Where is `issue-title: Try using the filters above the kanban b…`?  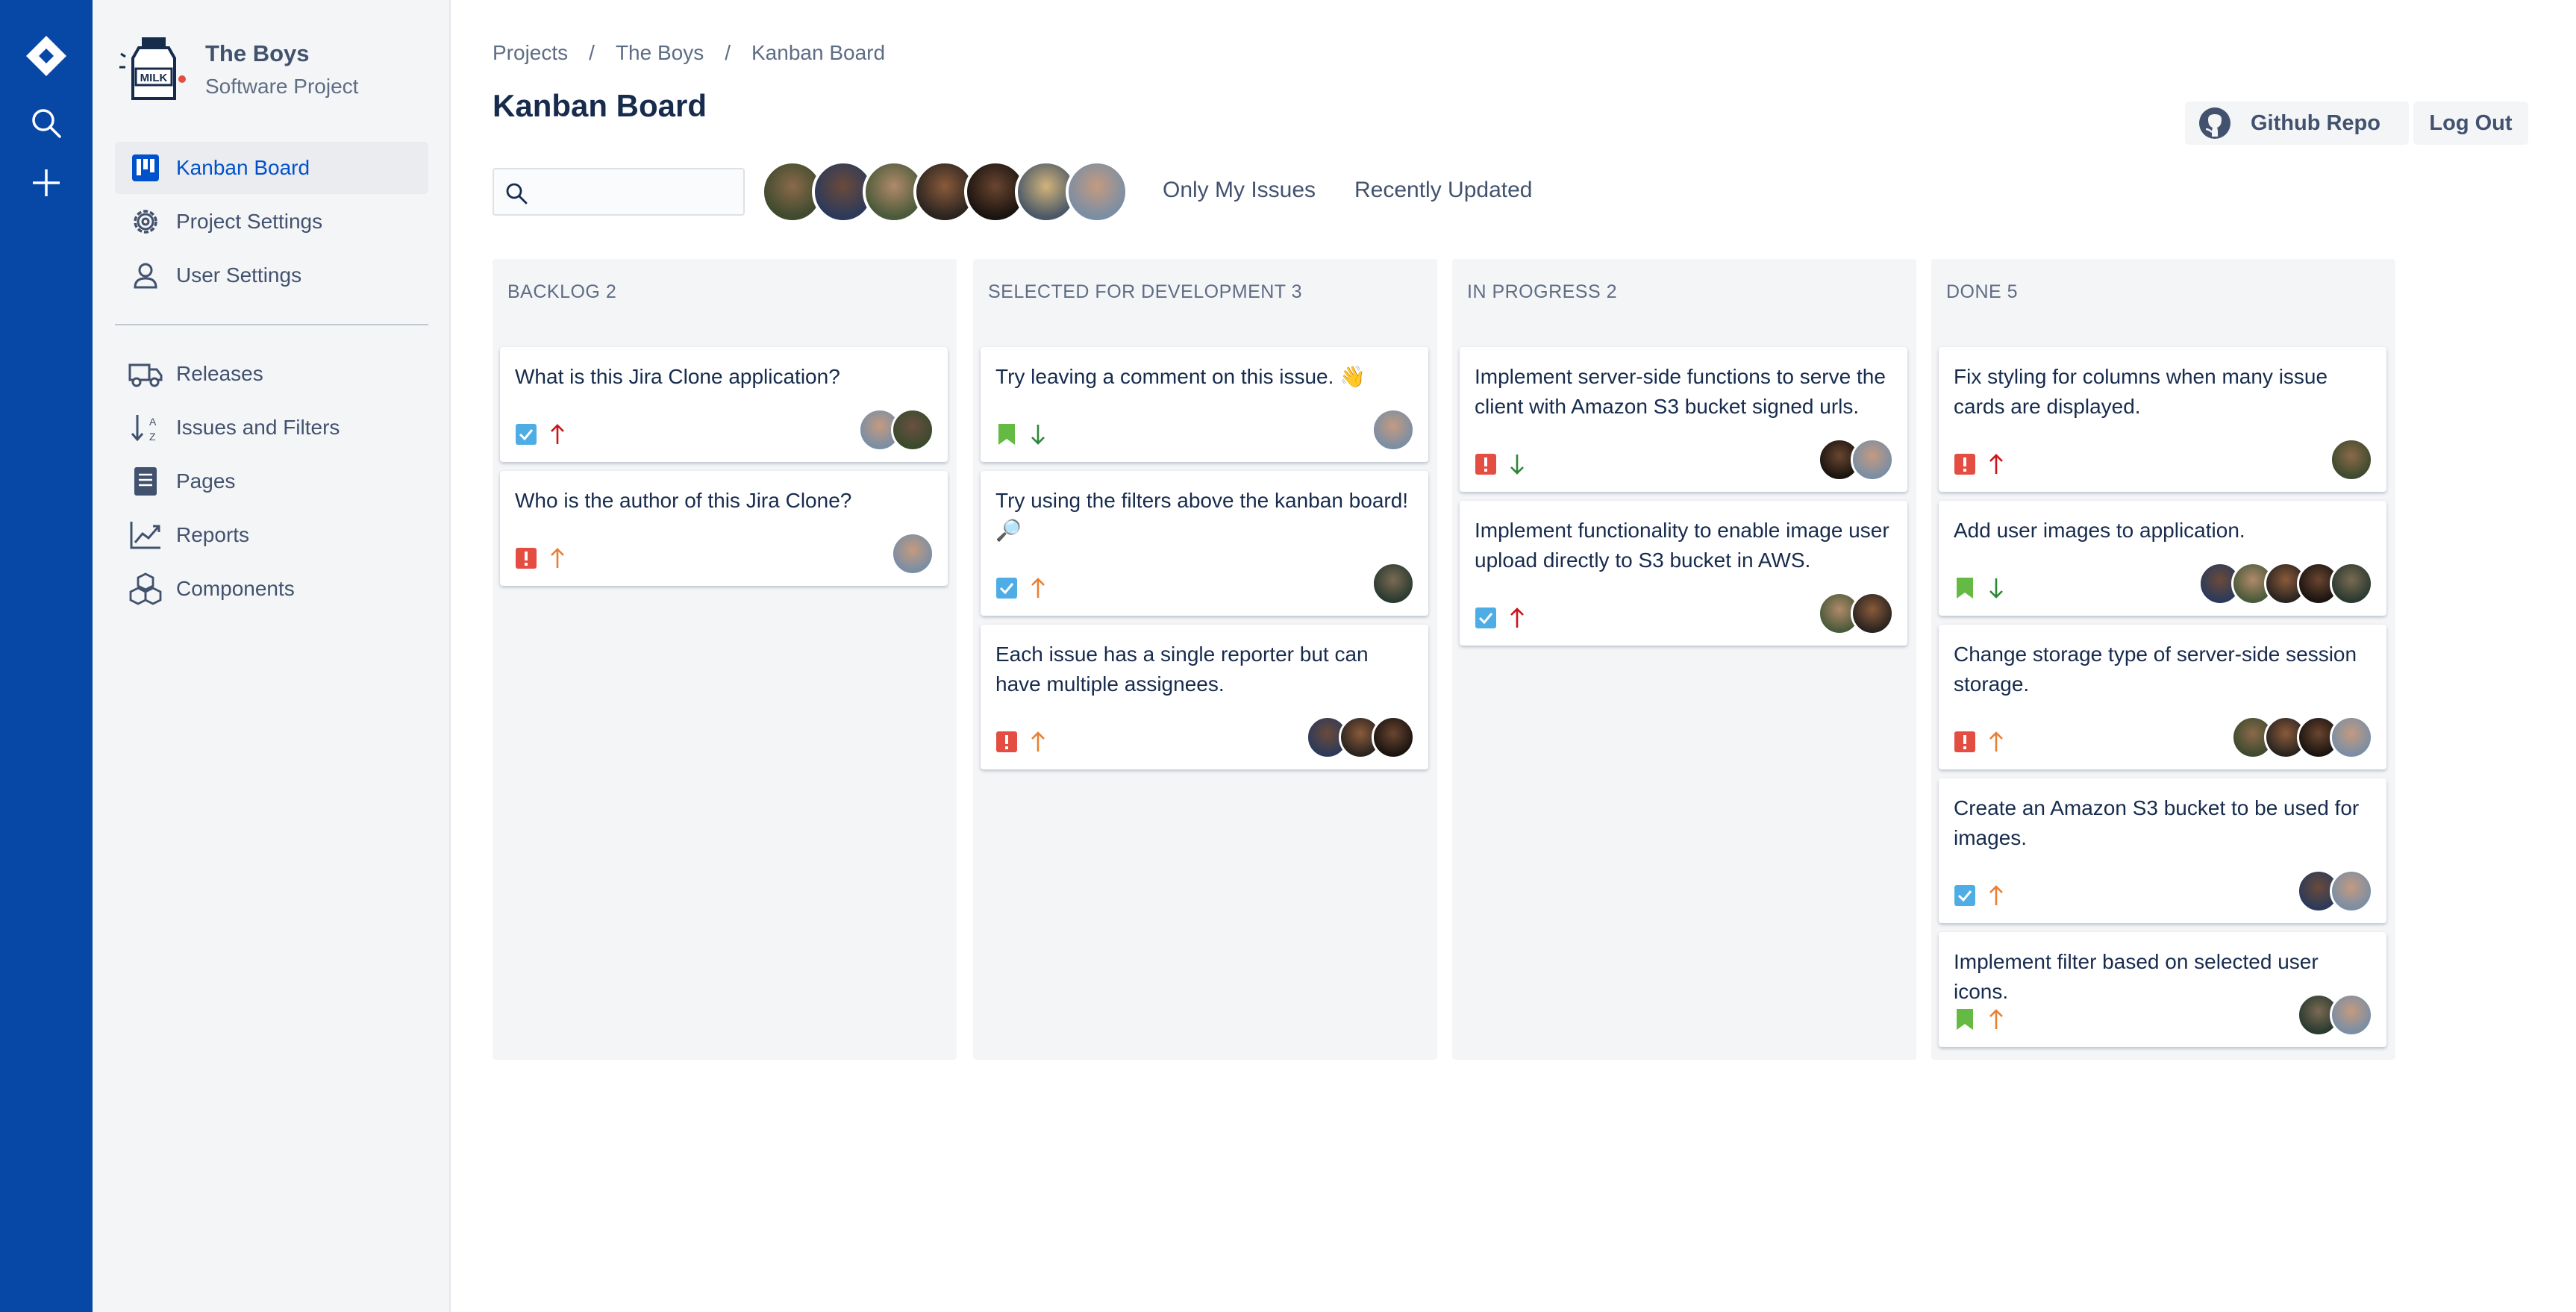
issue-title: Try using the filters above the kanban b… is located at coordinates (1202, 515).